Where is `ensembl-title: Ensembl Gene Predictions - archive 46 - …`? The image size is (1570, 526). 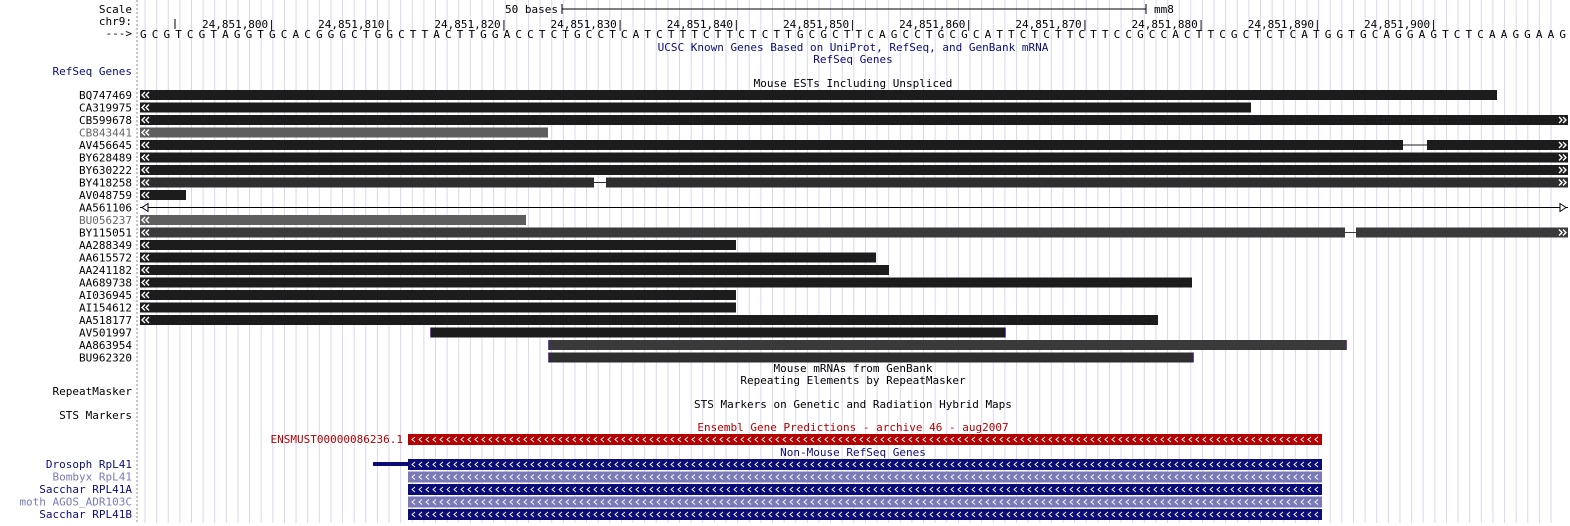 ensembl-title: Ensembl Gene Predictions - archive 46 - … is located at coordinates (852, 427).